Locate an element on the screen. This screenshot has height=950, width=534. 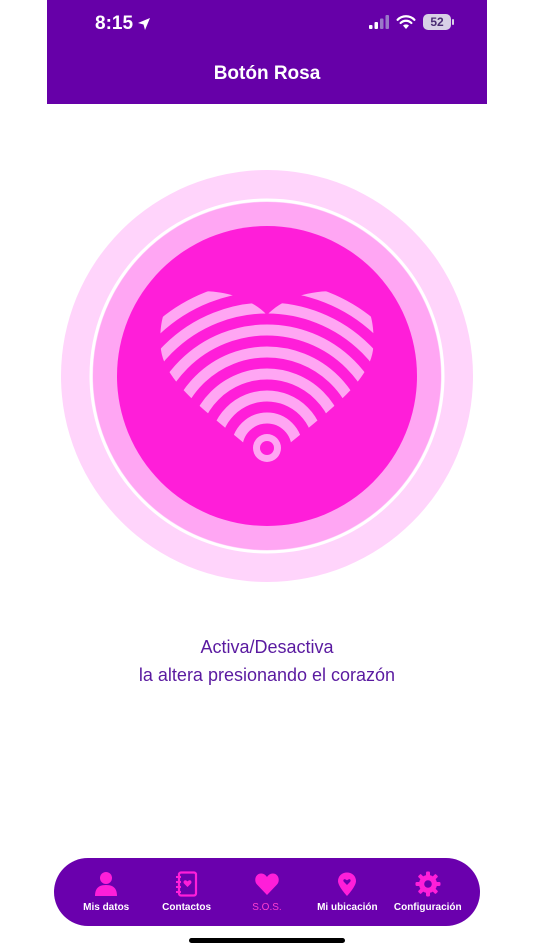
battery-indicator: 52 is located at coordinates (438, 22).